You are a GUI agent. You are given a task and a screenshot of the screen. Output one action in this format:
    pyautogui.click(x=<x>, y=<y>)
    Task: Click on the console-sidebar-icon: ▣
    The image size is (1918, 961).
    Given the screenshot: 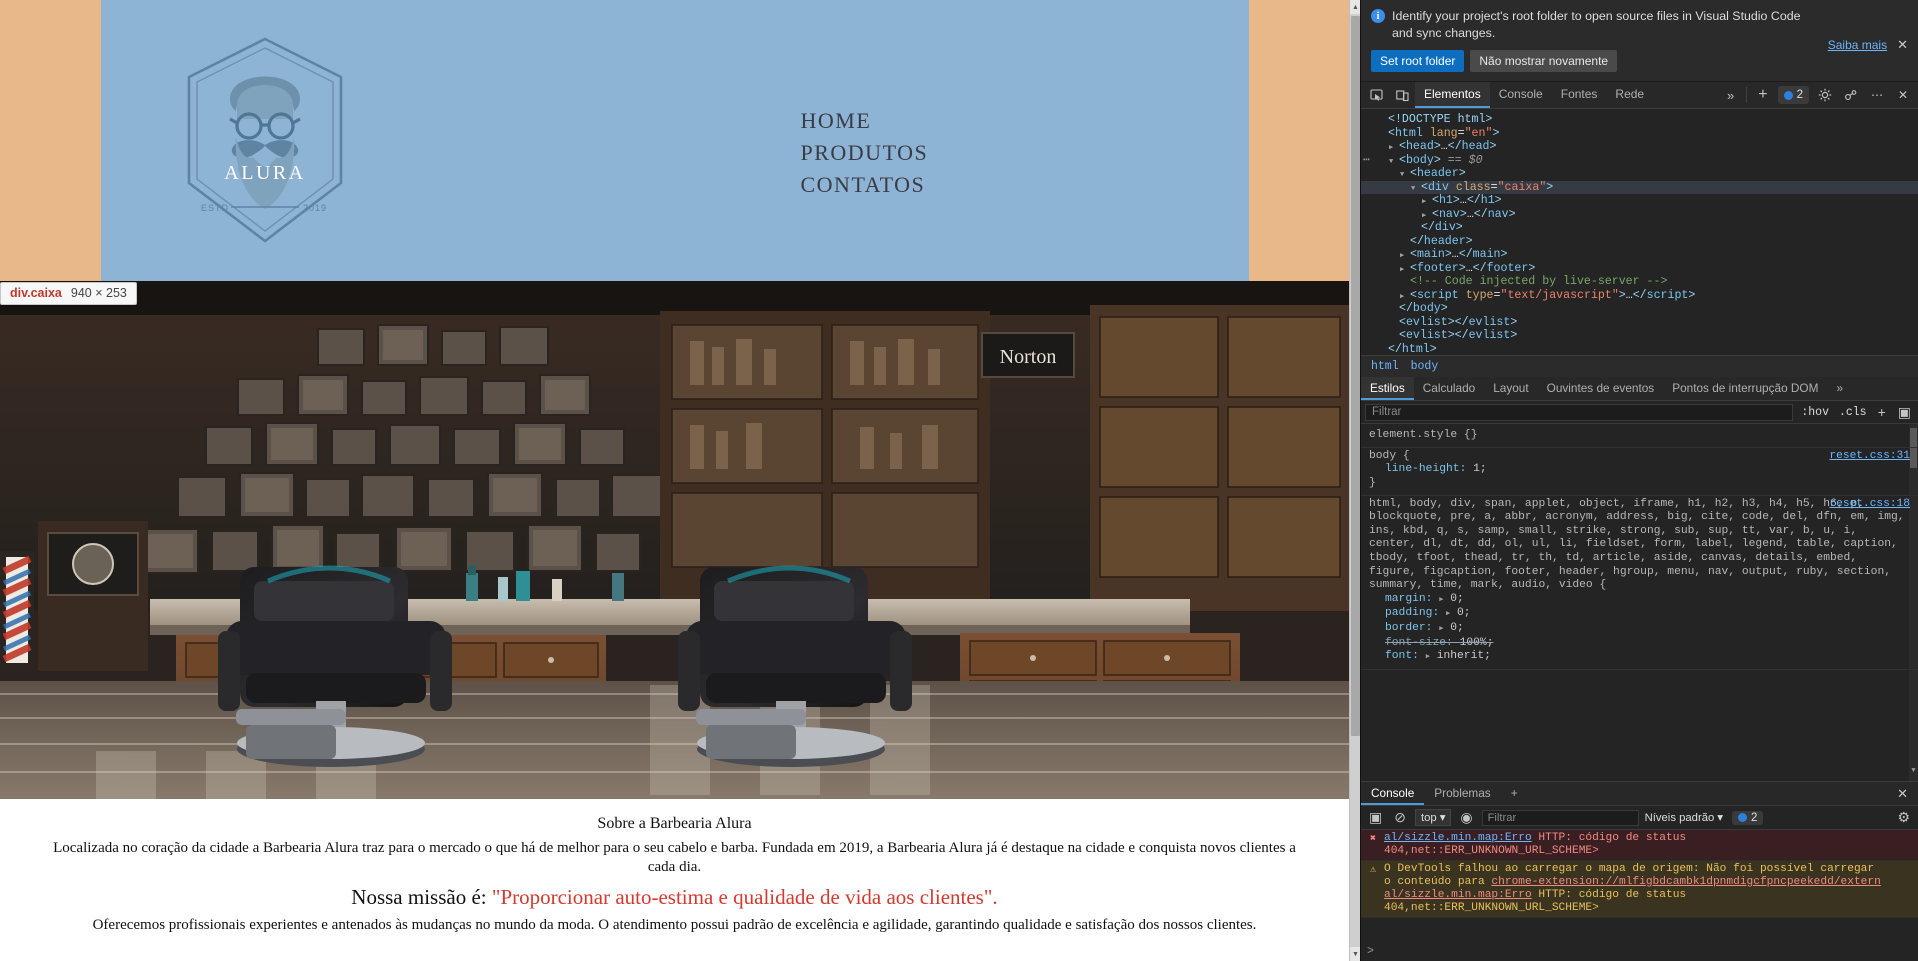 What is the action you would take?
    pyautogui.click(x=1375, y=817)
    